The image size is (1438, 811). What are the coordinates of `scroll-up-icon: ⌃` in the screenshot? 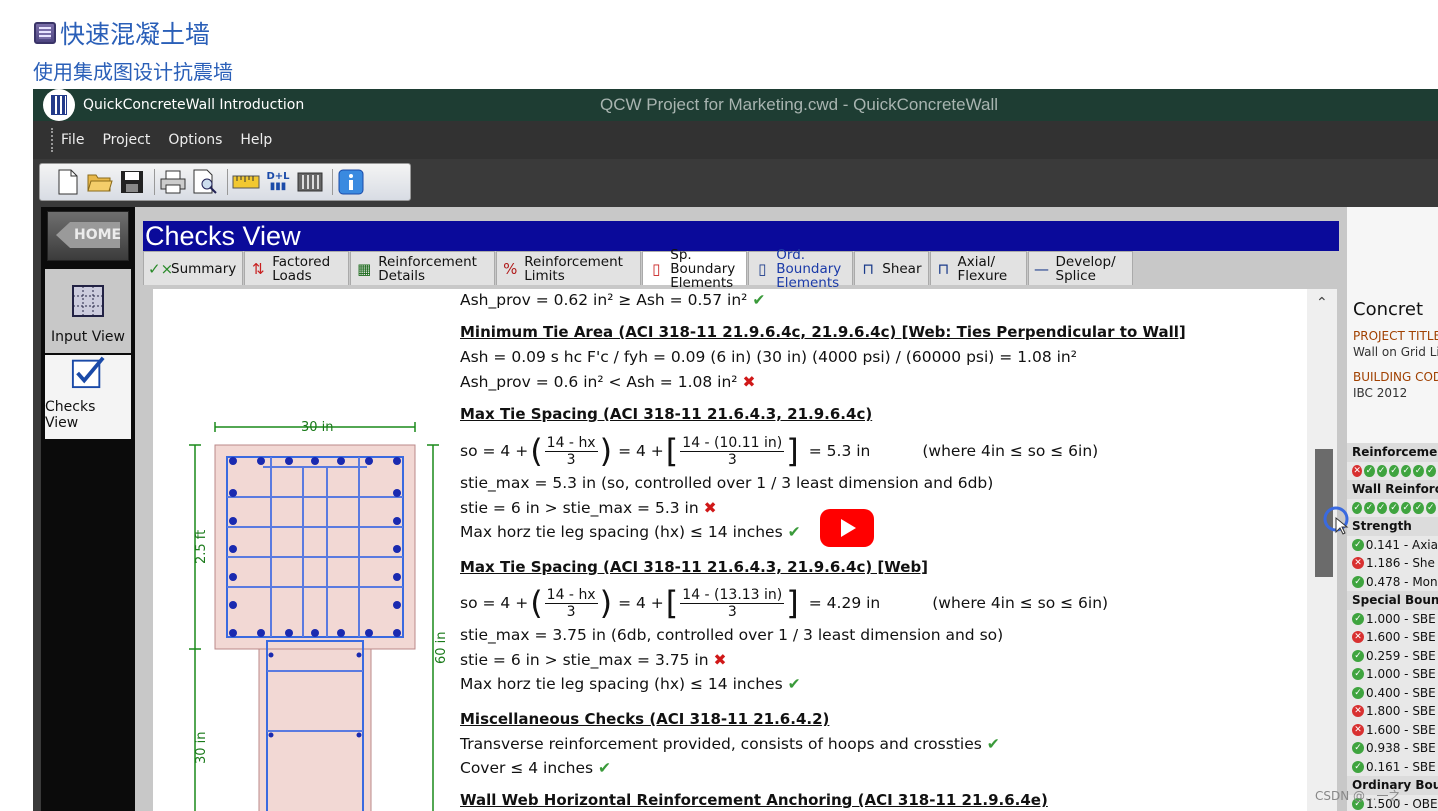 It's located at (1322, 303).